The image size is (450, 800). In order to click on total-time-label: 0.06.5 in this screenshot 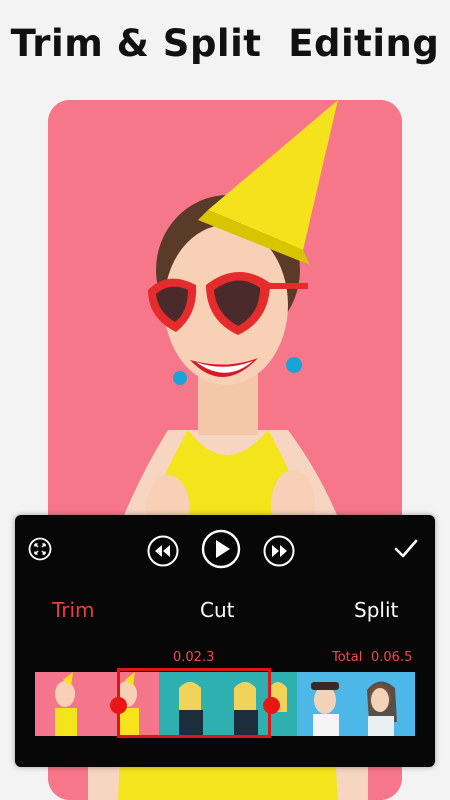, I will do `click(392, 657)`.